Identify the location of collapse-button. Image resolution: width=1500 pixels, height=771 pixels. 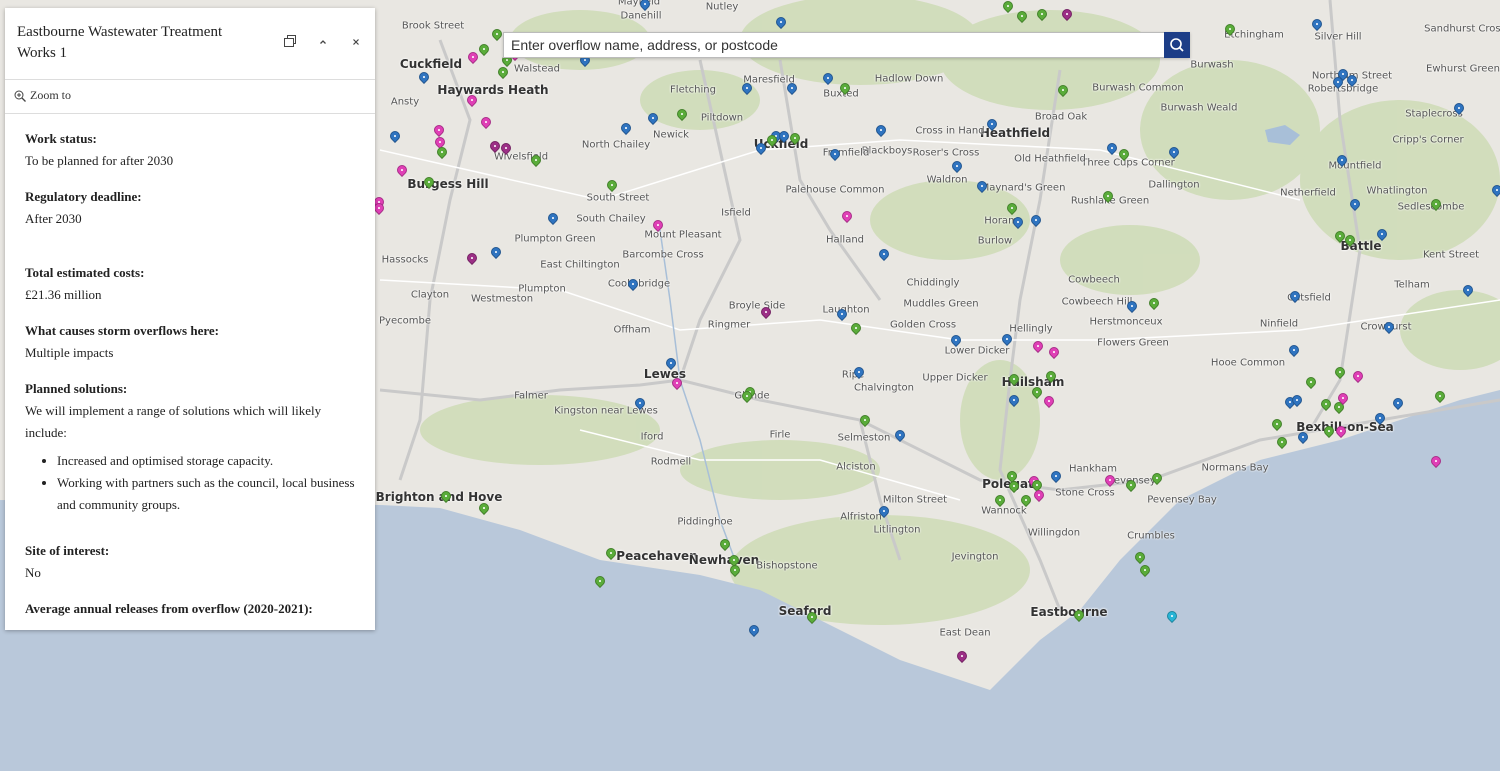
(323, 43).